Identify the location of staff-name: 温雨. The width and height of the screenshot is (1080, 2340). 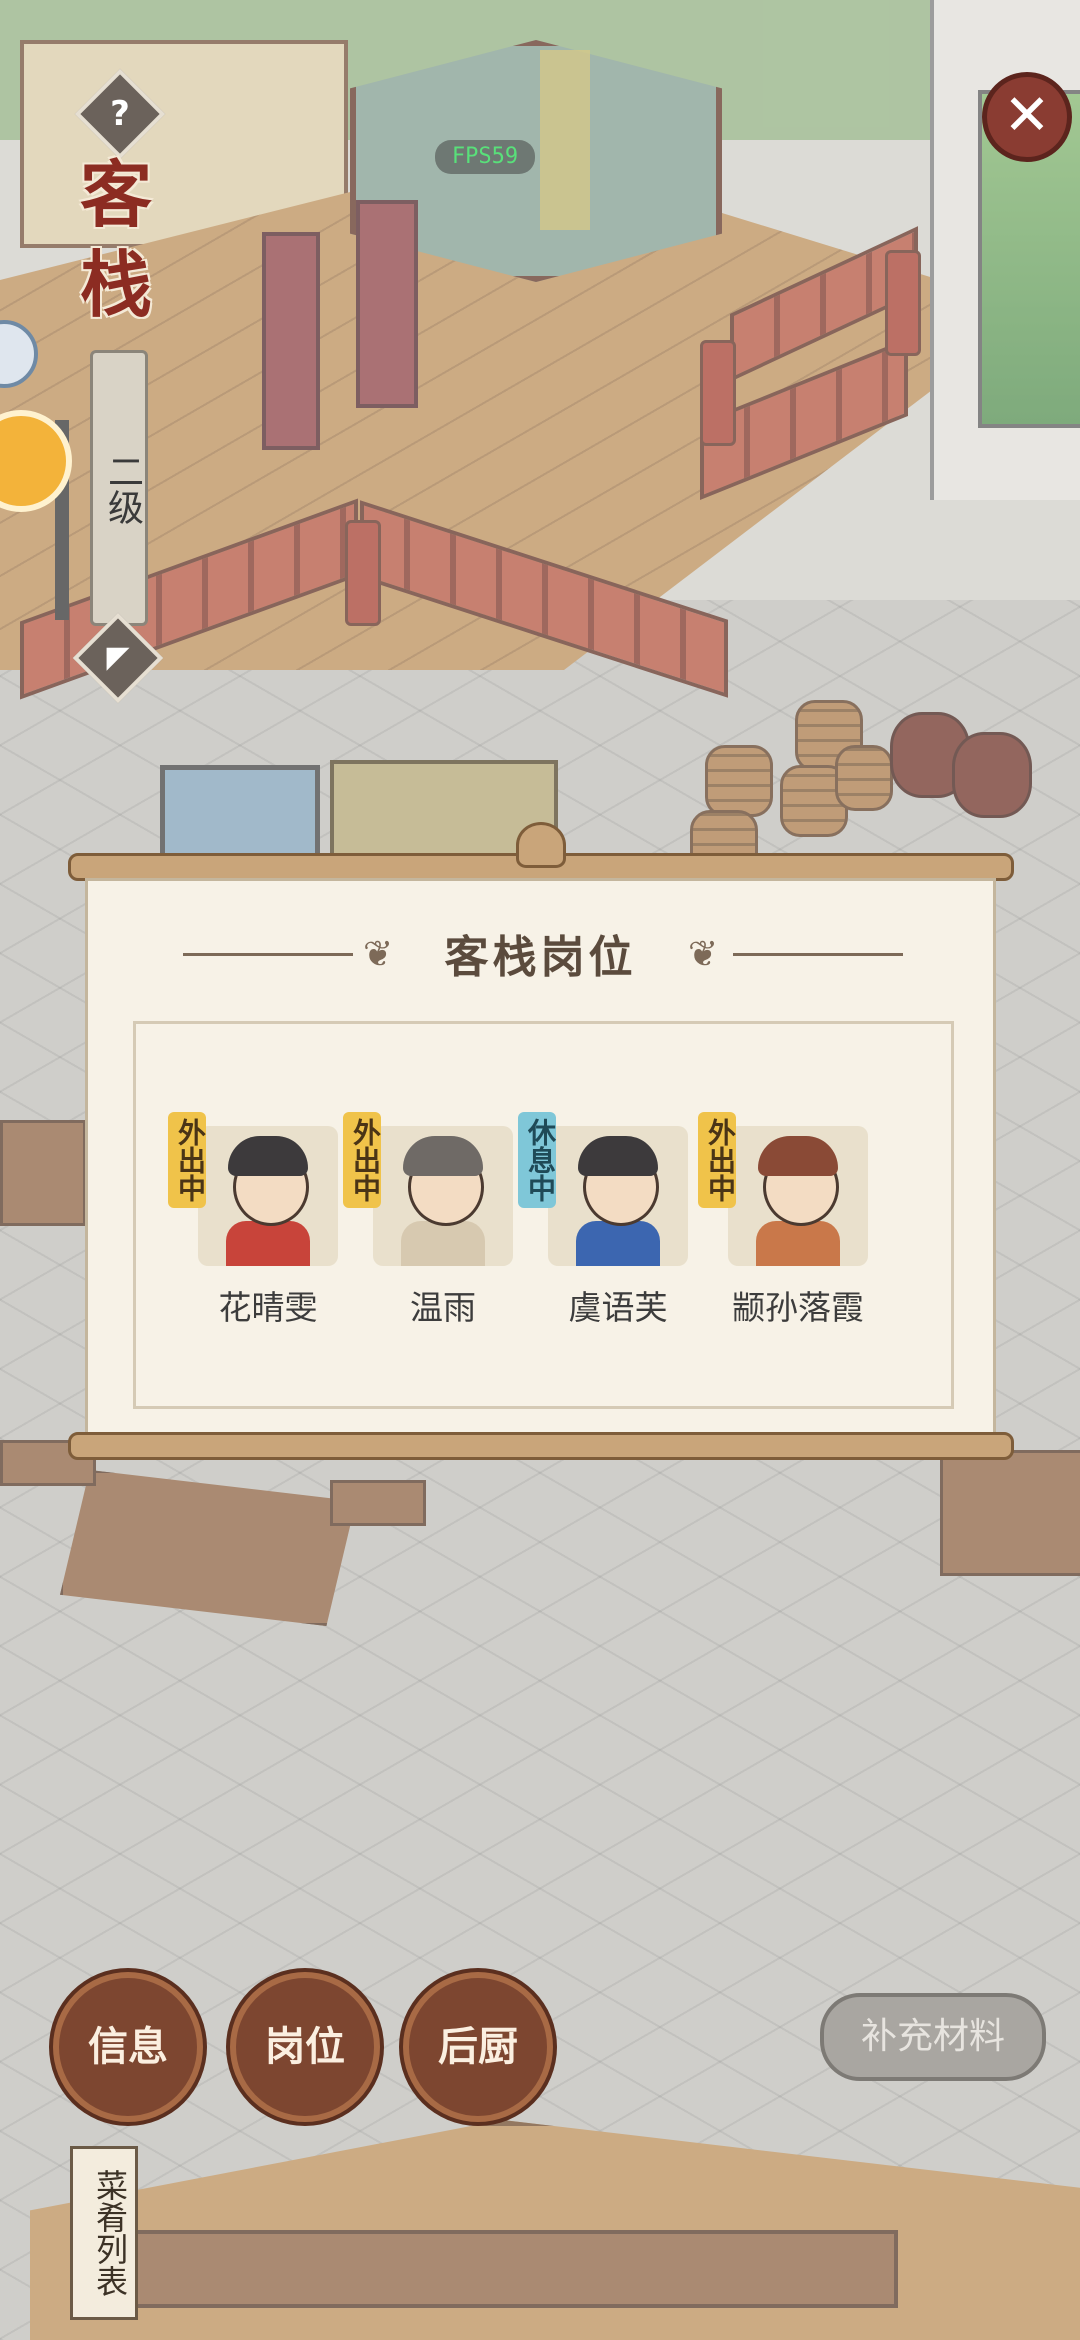
(443, 1307).